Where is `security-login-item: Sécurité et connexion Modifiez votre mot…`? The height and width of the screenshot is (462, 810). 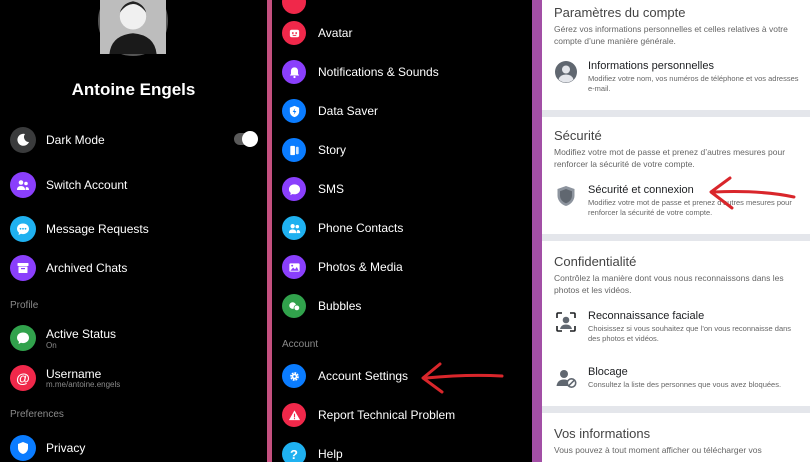 security-login-item: Sécurité et connexion Modifiez votre mot… is located at coordinates (679, 201).